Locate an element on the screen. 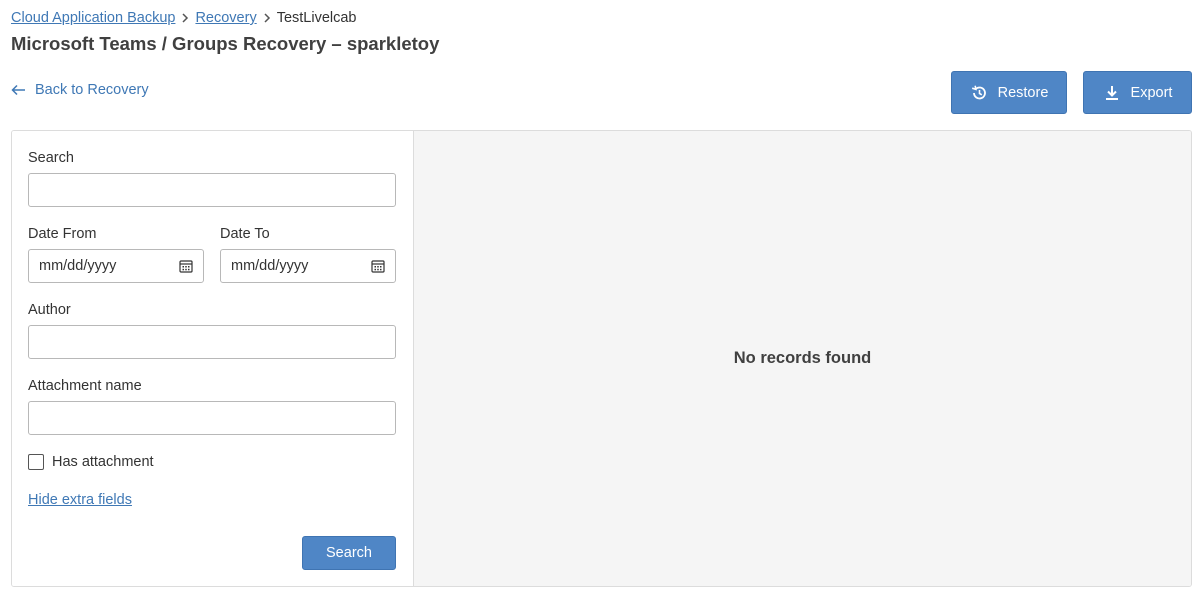 The height and width of the screenshot is (597, 1201). back-link-label: Back to Recovery is located at coordinates (92, 90).